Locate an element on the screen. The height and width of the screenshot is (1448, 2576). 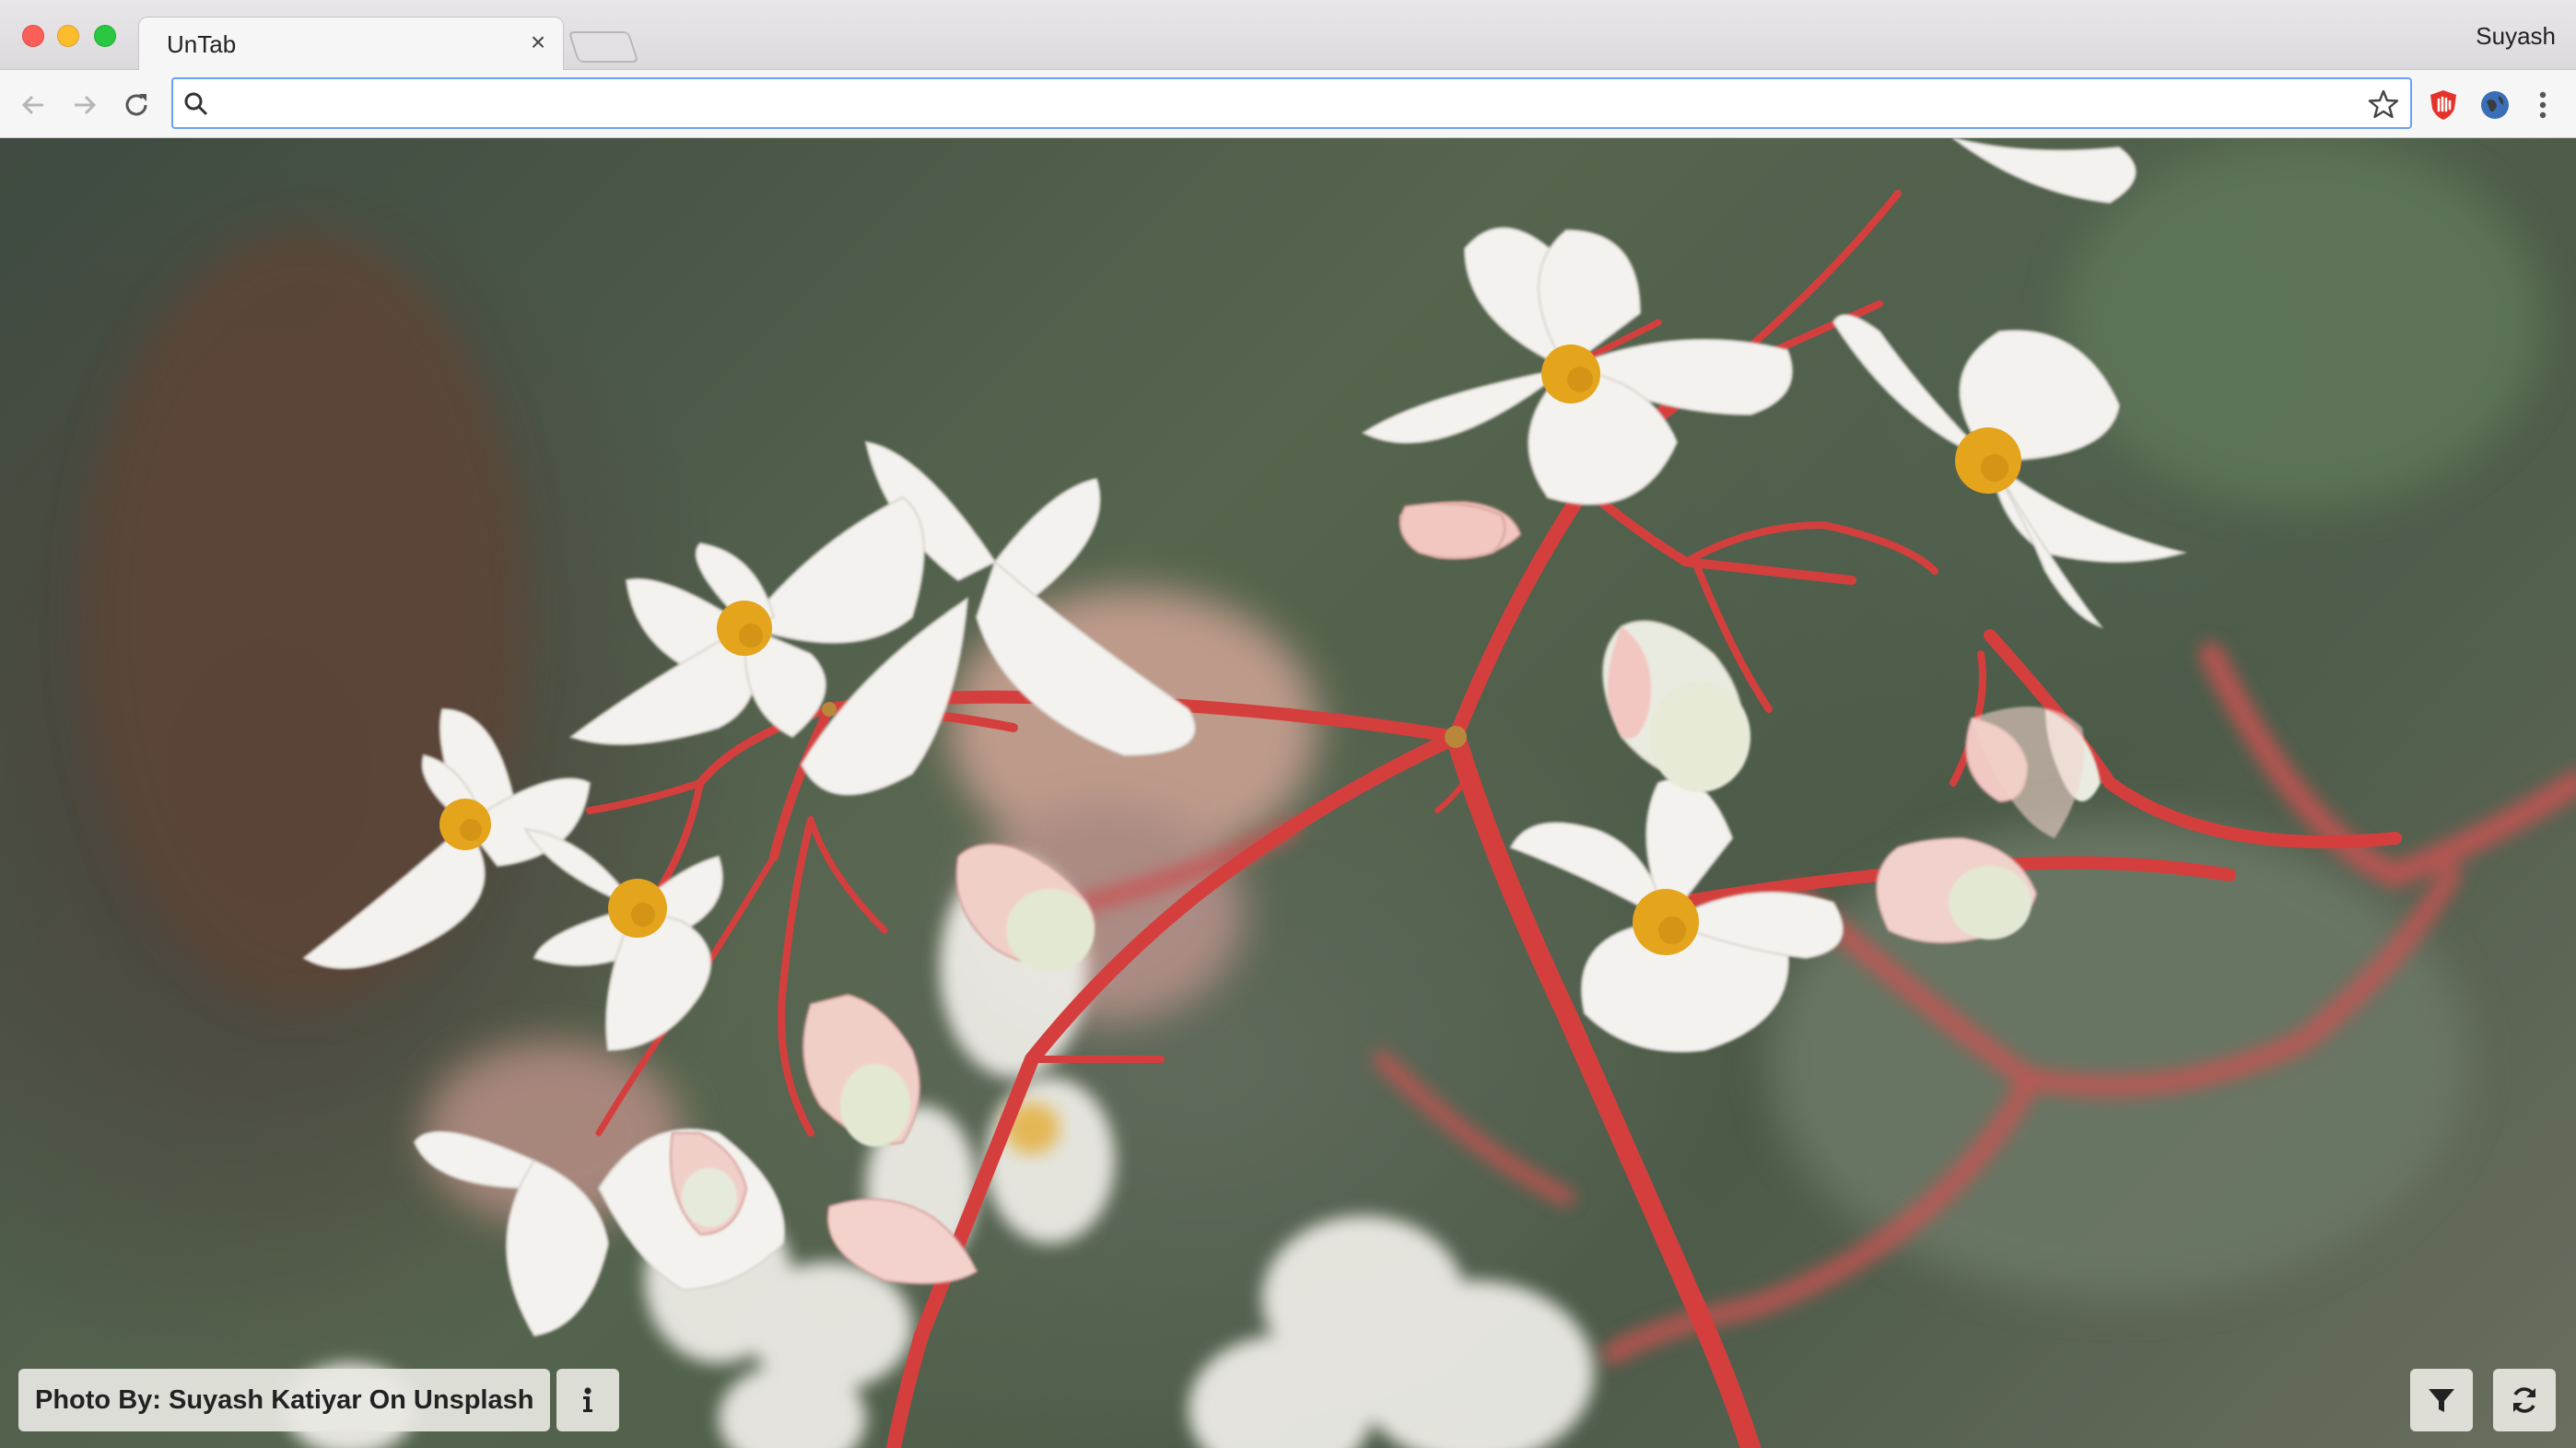
tab-title: UnTab is located at coordinates (202, 44).